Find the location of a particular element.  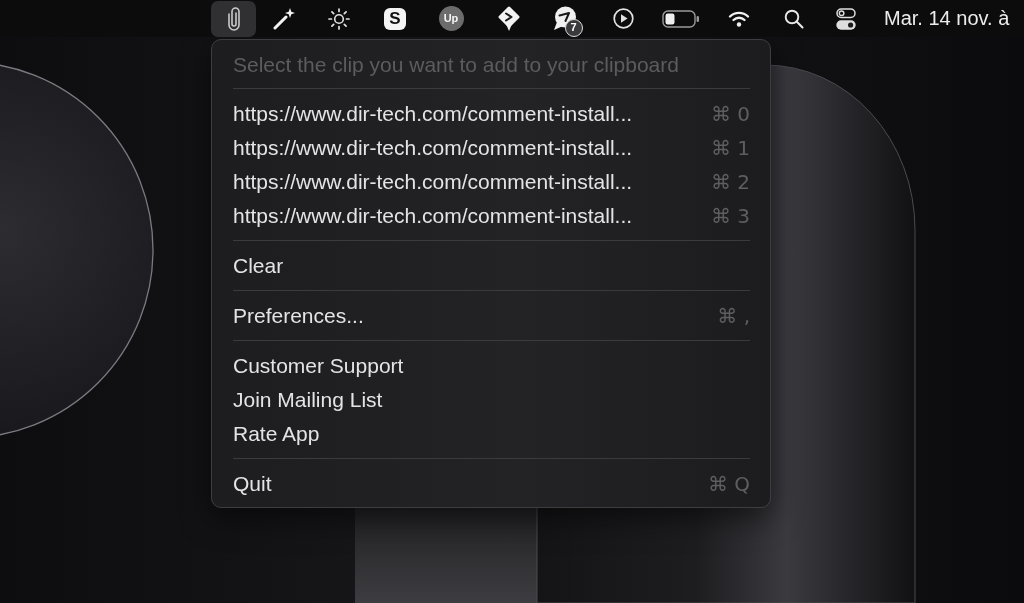

menu-bar-button is located at coordinates (233, 18).